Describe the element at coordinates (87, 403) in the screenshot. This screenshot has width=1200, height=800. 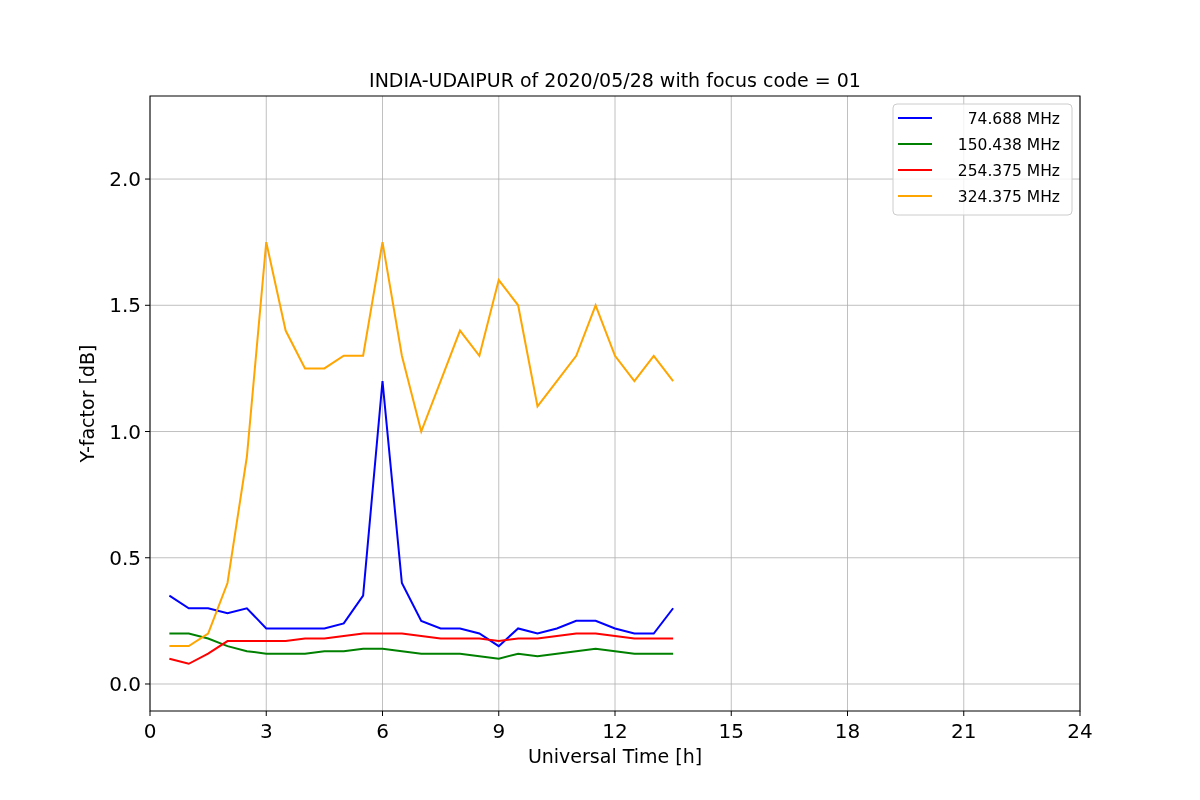
I see `axis-label: Y-factor [dB]` at that location.